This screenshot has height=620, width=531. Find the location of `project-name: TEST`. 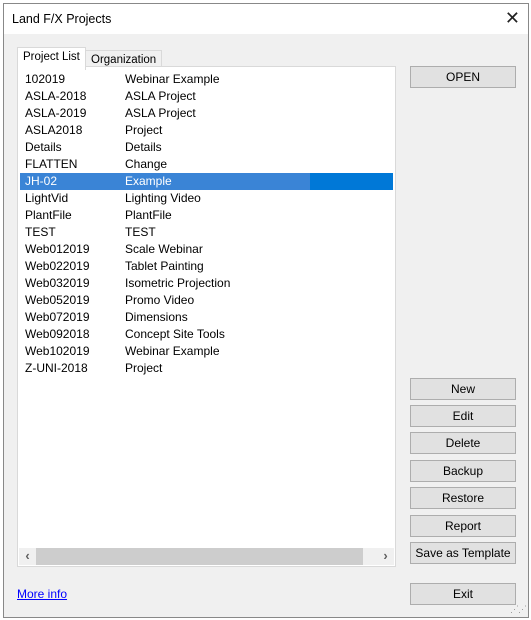

project-name: TEST is located at coordinates (40, 232).